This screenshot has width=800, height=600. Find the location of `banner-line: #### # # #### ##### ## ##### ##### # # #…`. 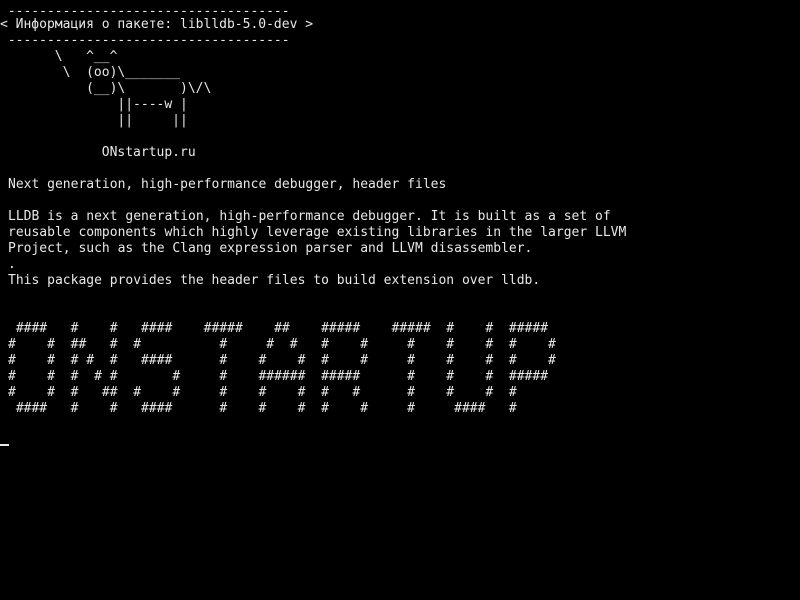

banner-line: #### # # #### ##### ## ##### ##### # # #… is located at coordinates (278, 328).